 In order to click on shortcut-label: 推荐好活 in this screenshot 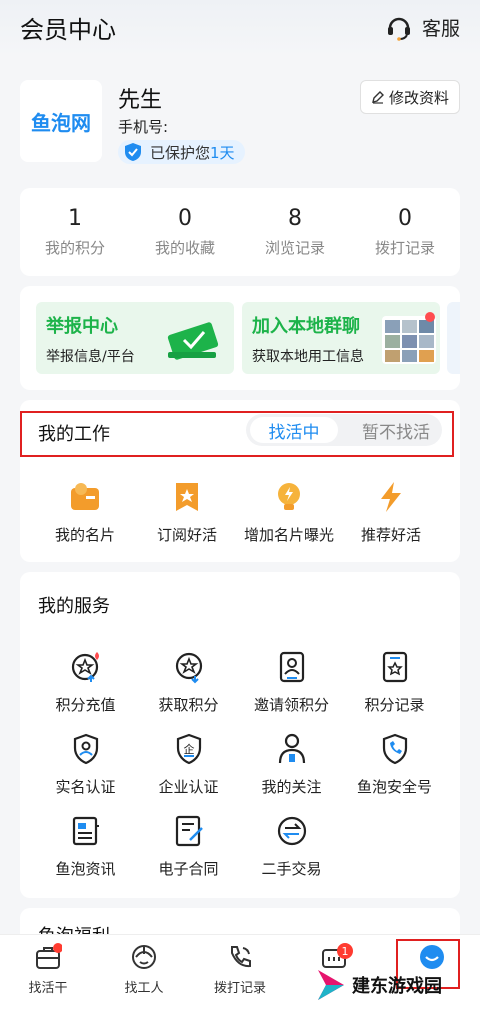, I will do `click(390, 535)`.